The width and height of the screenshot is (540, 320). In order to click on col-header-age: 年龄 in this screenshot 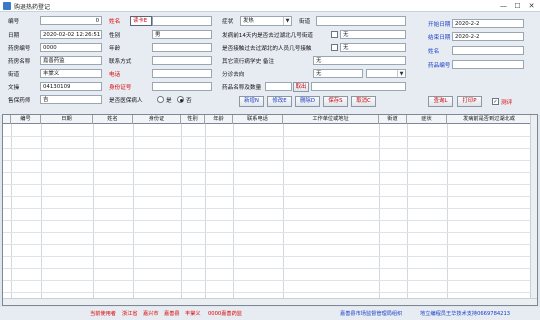, I will do `click(219, 119)`.